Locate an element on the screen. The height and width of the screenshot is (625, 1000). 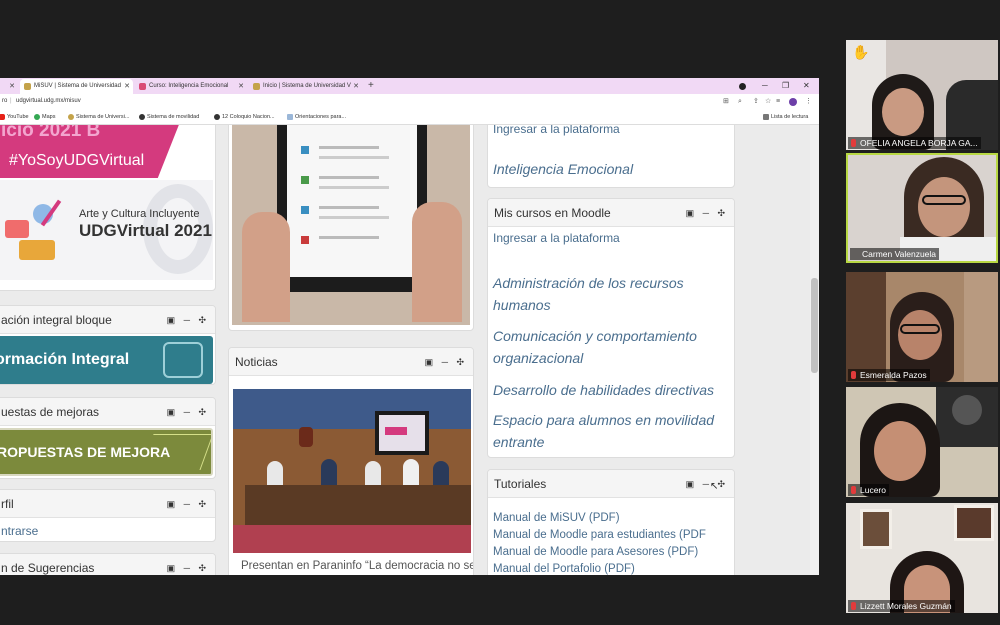
close-window-button: ✕ is located at coordinates (806, 86).